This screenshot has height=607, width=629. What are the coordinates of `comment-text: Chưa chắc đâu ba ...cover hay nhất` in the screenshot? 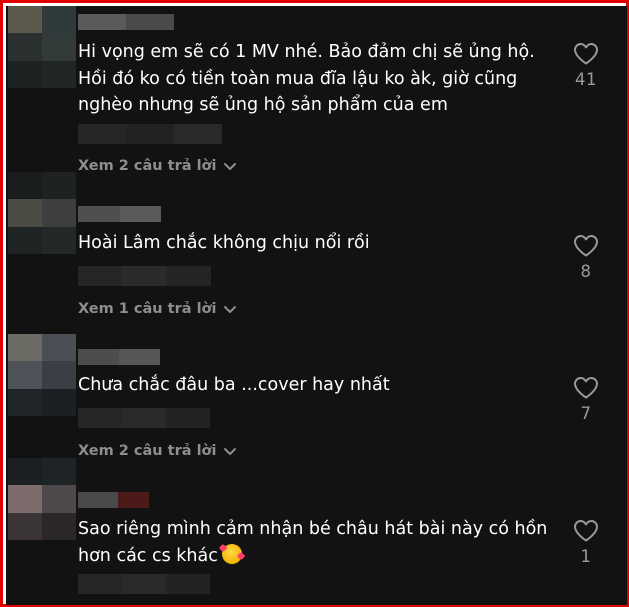 It's located at (234, 385).